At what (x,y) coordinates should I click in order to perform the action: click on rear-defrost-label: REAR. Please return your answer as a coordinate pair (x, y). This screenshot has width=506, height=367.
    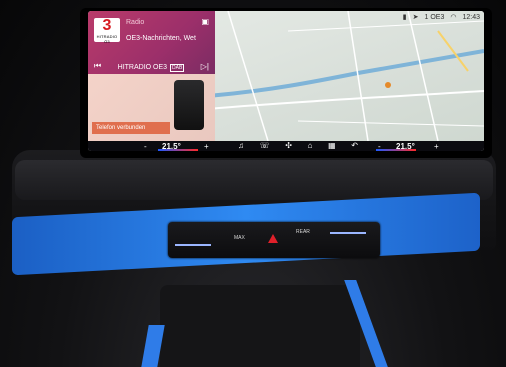
    Looking at the image, I should click on (303, 232).